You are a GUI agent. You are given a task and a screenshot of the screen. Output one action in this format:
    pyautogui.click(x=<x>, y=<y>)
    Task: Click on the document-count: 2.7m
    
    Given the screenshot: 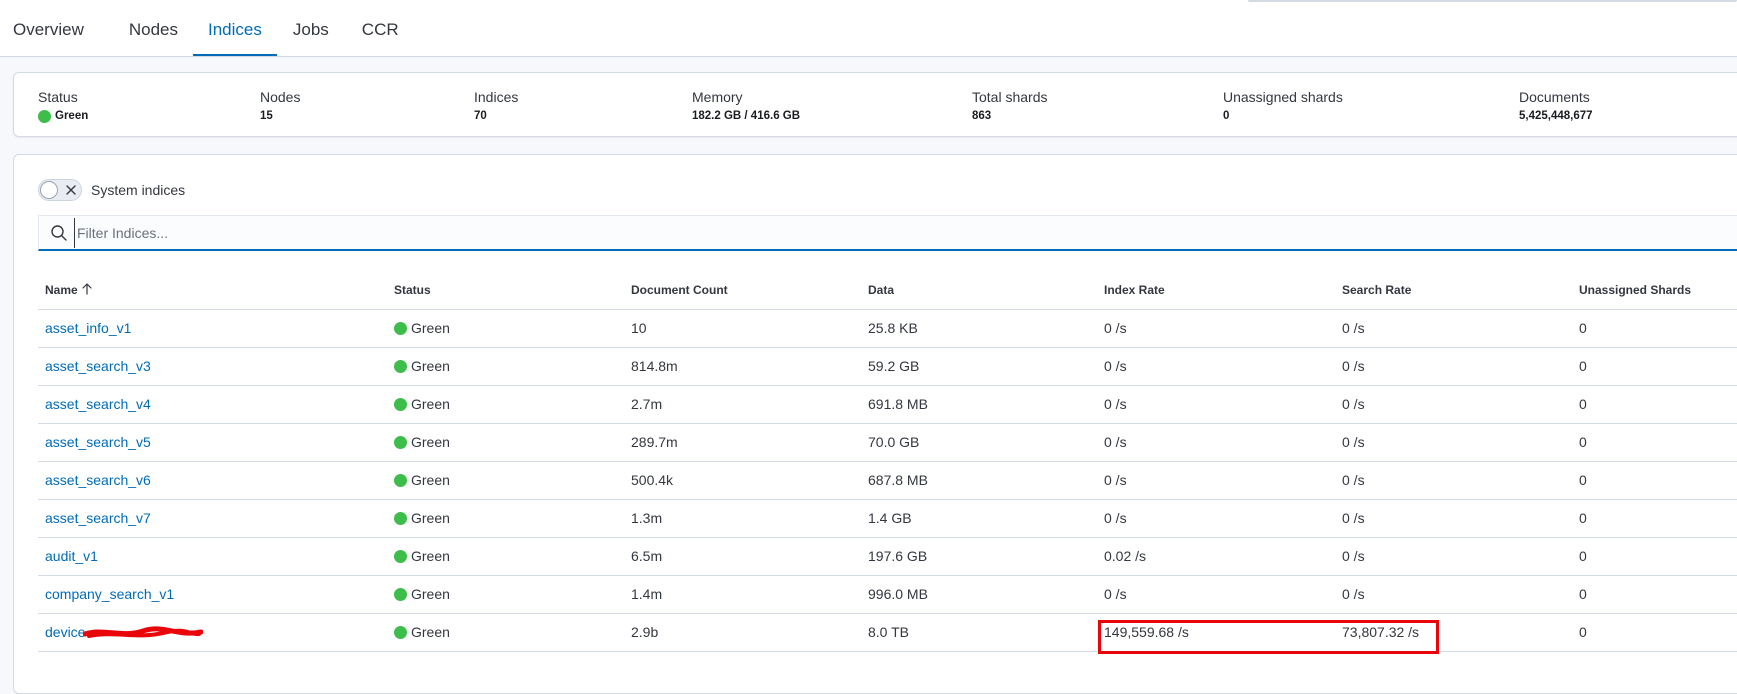 What is the action you would take?
    pyautogui.click(x=742, y=404)
    